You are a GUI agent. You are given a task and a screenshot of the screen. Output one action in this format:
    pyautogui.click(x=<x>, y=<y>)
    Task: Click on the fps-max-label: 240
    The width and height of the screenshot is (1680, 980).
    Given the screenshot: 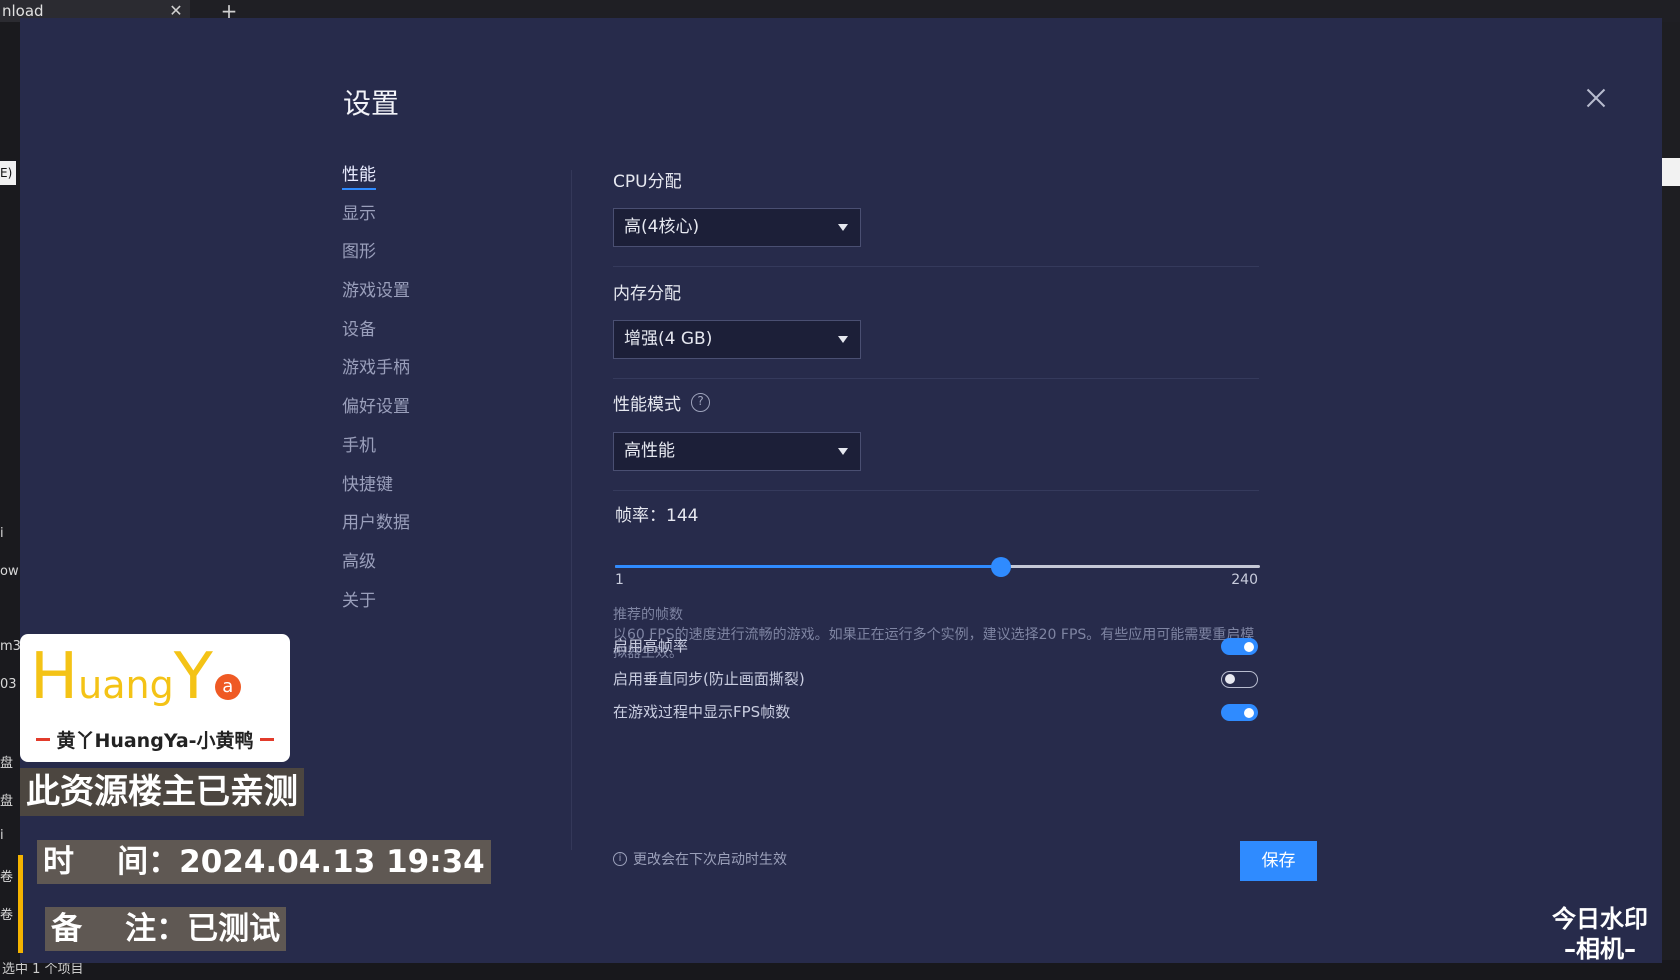 What is the action you would take?
    pyautogui.click(x=1244, y=580)
    